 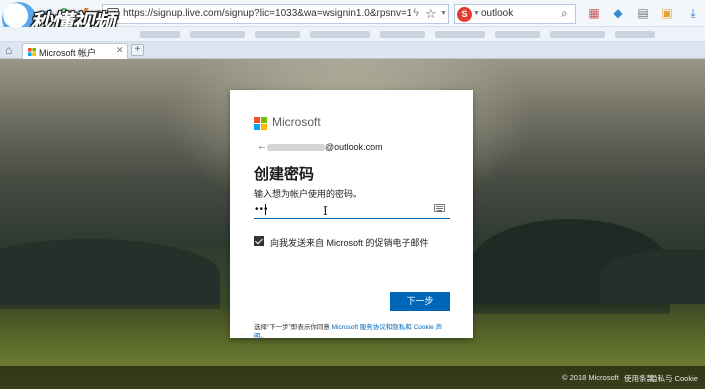 I want to click on page-title: 创建密码, so click(x=284, y=174).